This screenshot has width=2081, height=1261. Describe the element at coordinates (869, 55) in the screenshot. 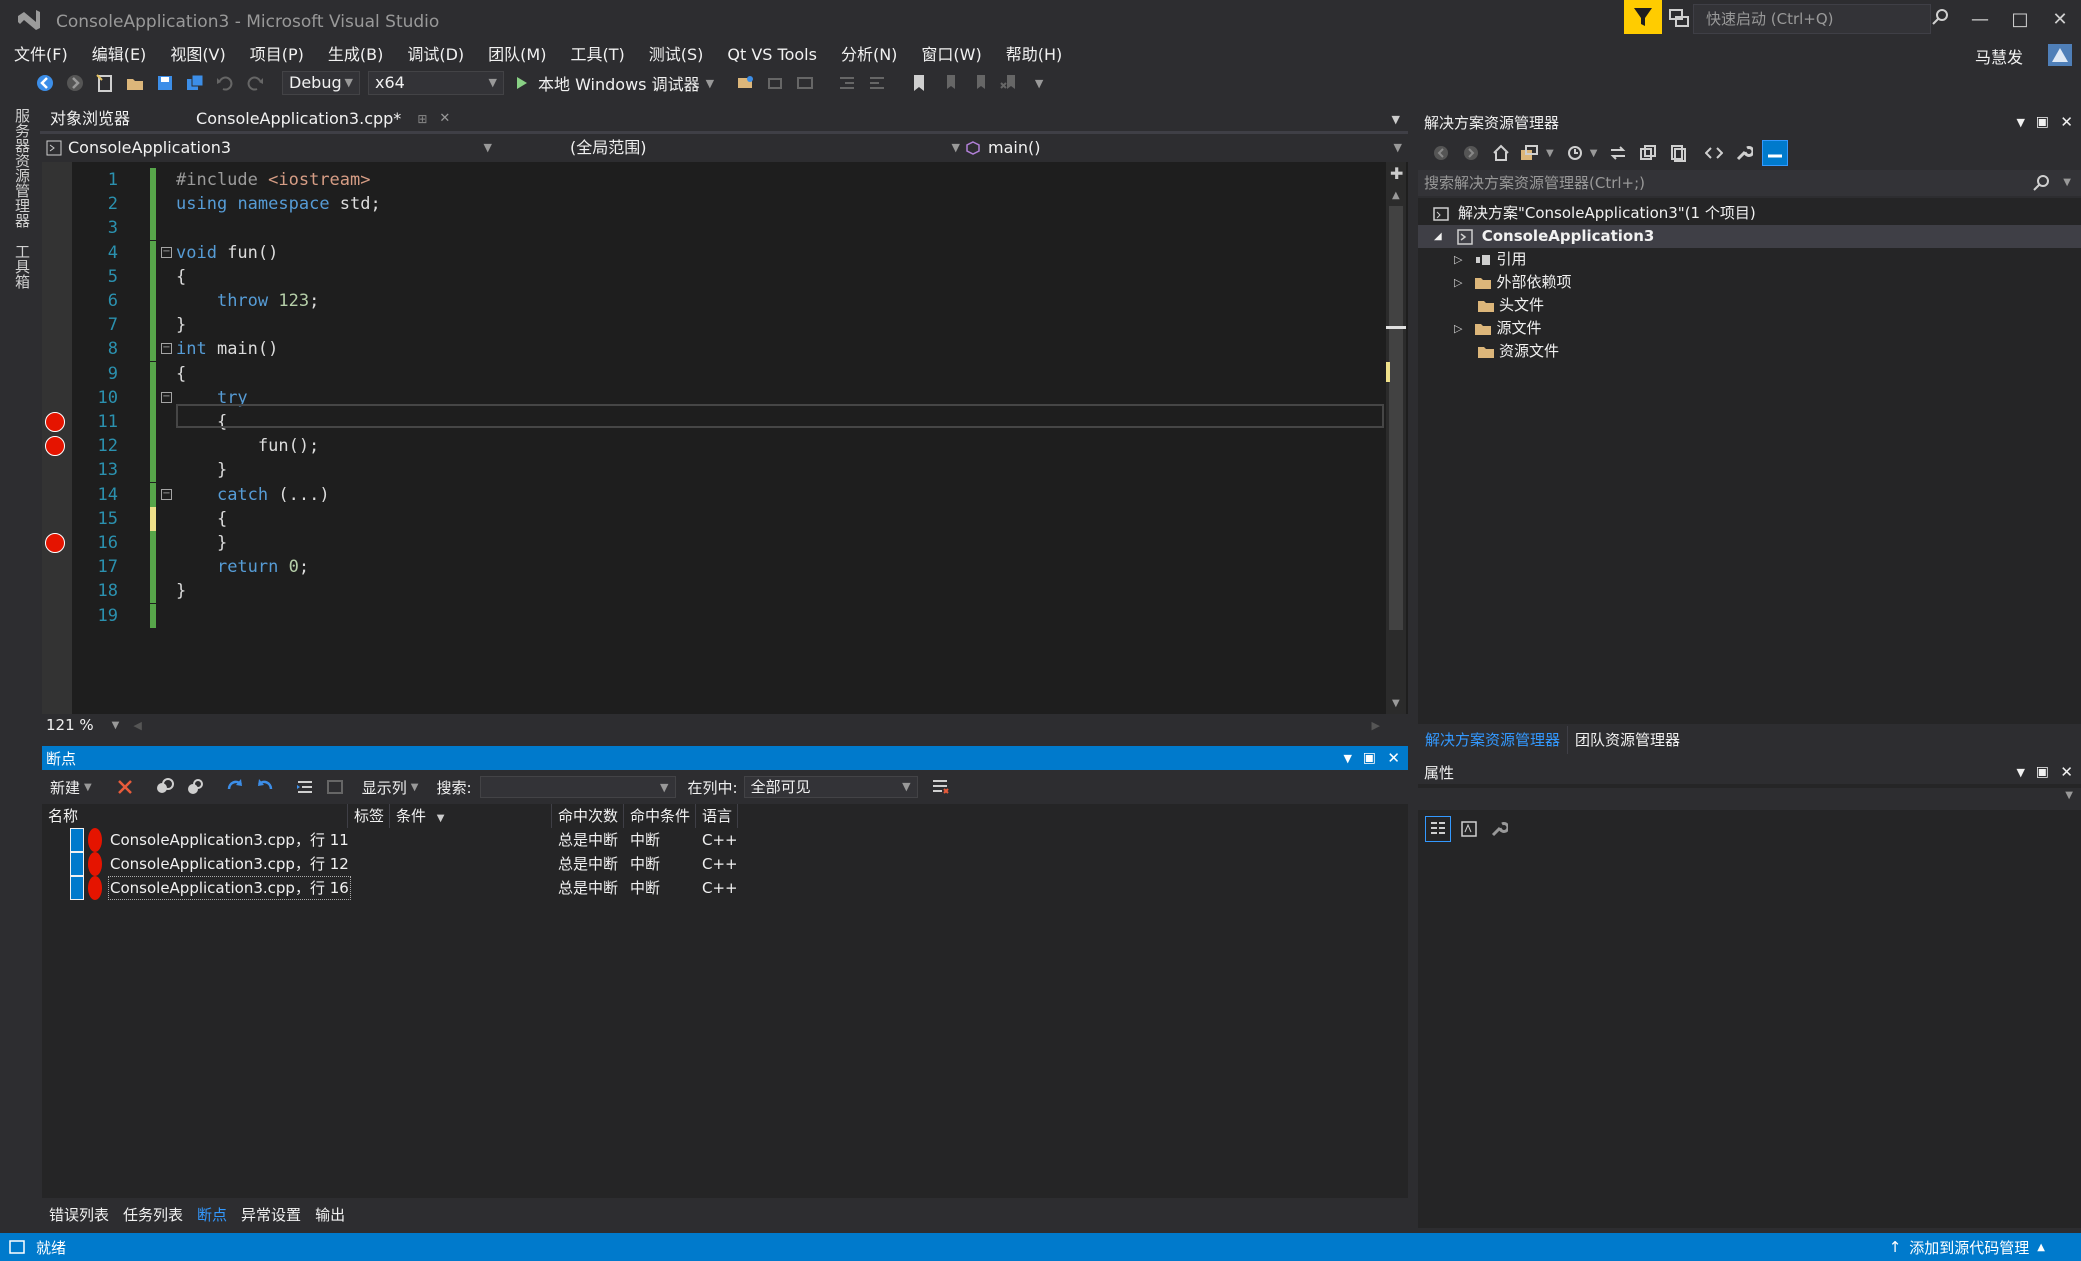

I see `menu-analyze: 分析(N)` at that location.